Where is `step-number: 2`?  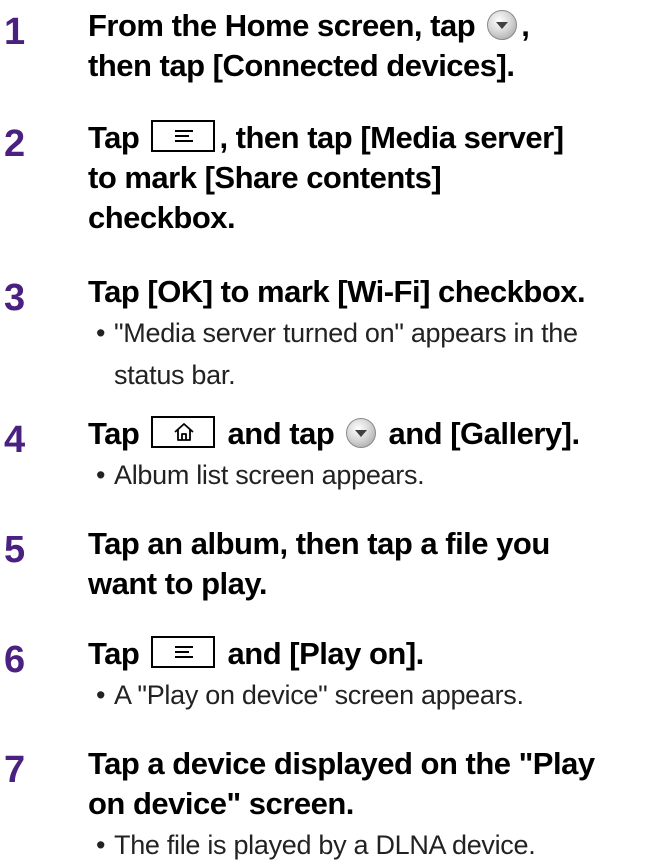
step-number: 2 is located at coordinates (15, 144).